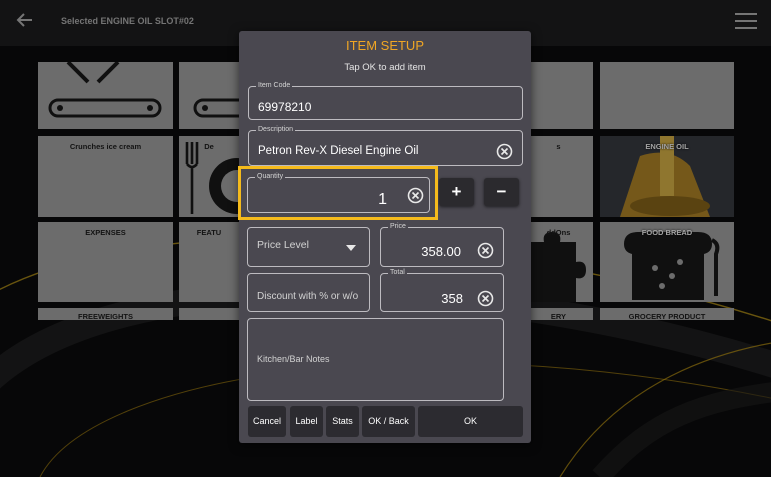  What do you see at coordinates (388, 421) in the screenshot?
I see `ok-back-button: OK / Back` at bounding box center [388, 421].